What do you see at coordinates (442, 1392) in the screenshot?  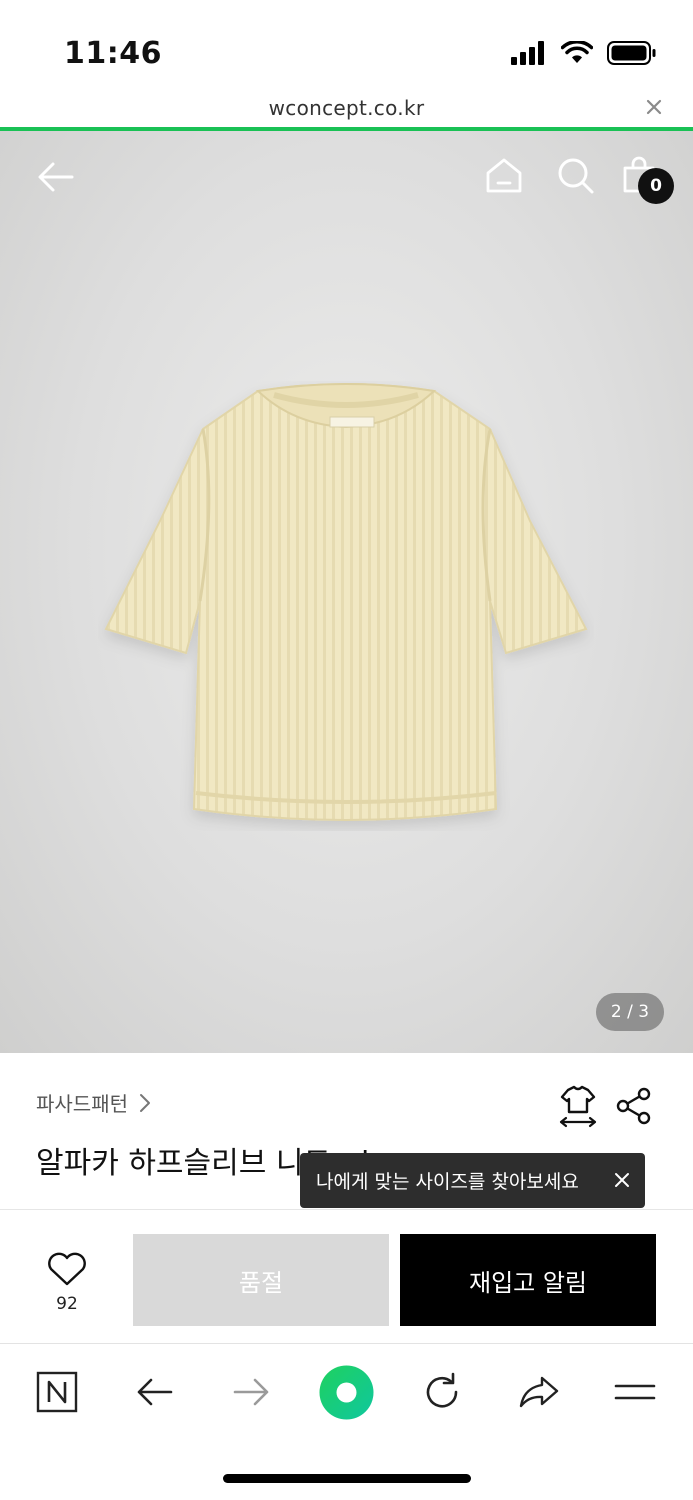 I see `refresh-icon` at bounding box center [442, 1392].